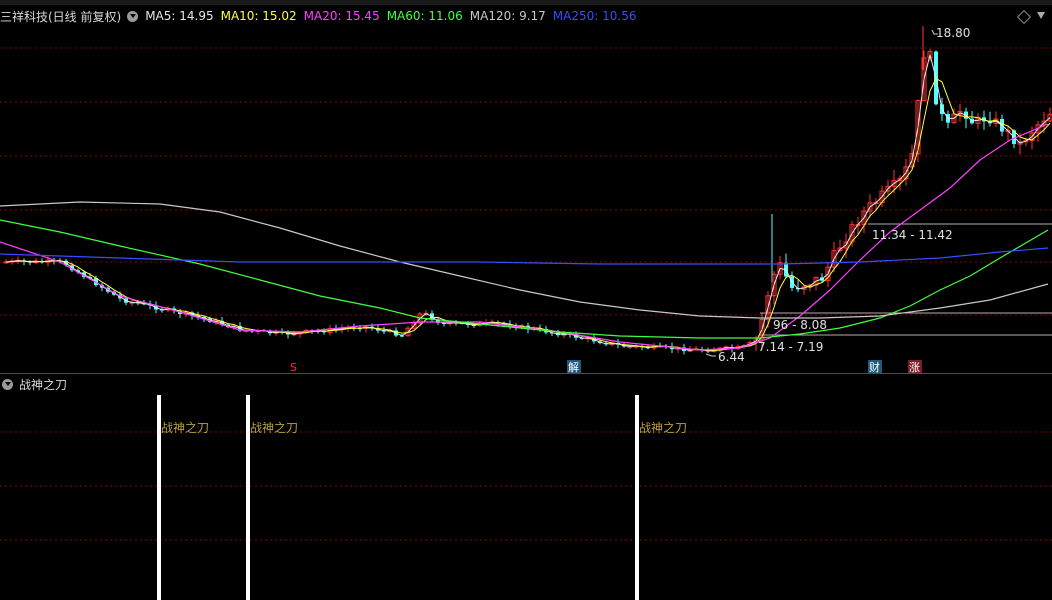 This screenshot has height=600, width=1052. Describe the element at coordinates (800, 325) in the screenshot. I see `range-label-2: 96 - 8.08` at that location.